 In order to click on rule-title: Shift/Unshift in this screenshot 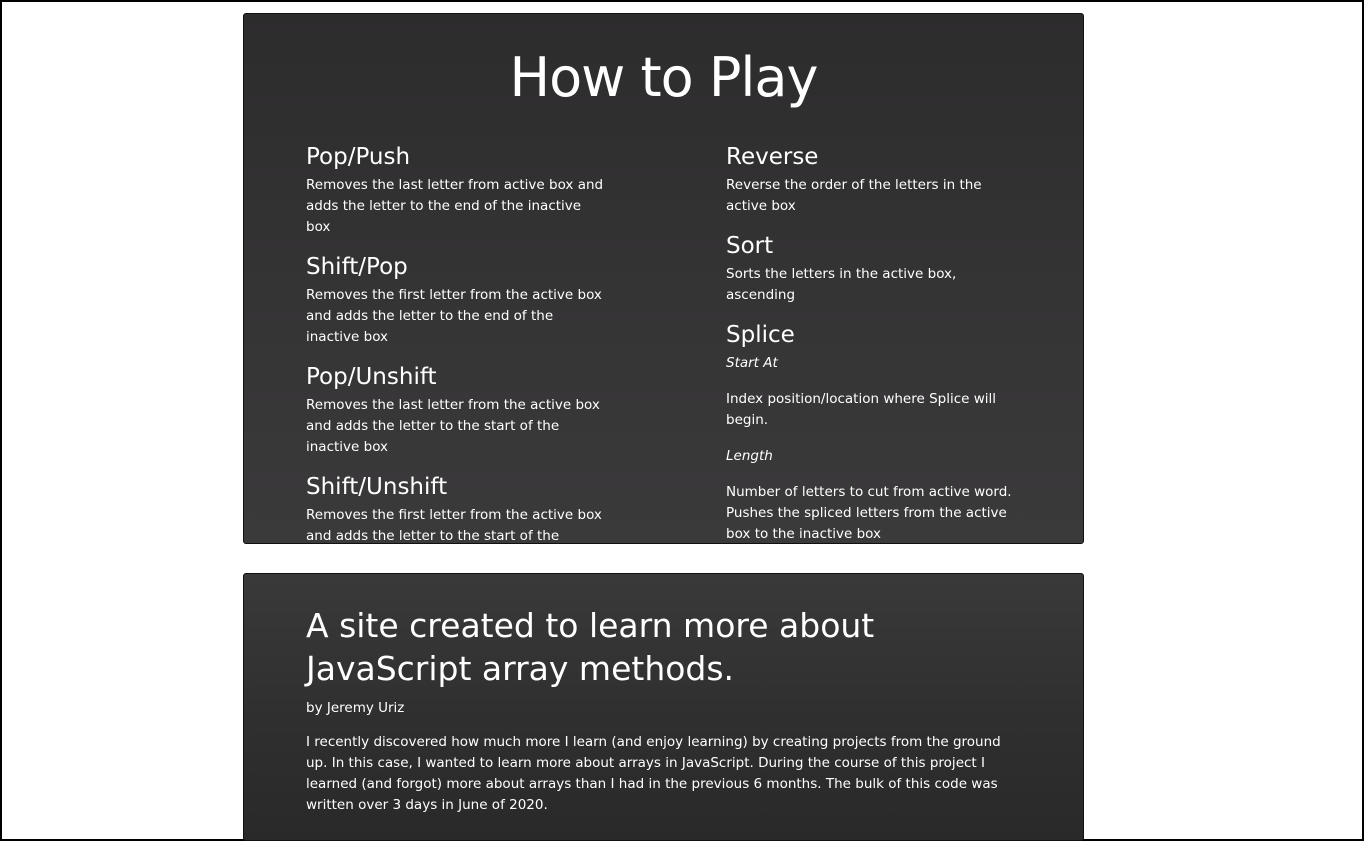, I will do `click(377, 487)`.